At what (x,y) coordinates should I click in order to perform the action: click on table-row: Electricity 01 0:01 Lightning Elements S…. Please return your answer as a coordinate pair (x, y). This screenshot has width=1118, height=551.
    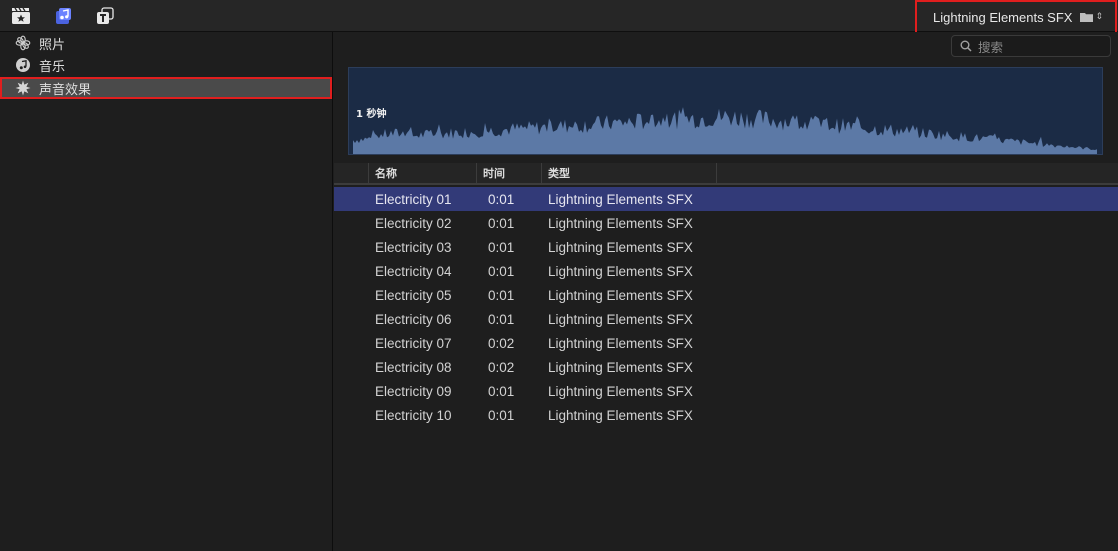
    Looking at the image, I should click on (726, 199).